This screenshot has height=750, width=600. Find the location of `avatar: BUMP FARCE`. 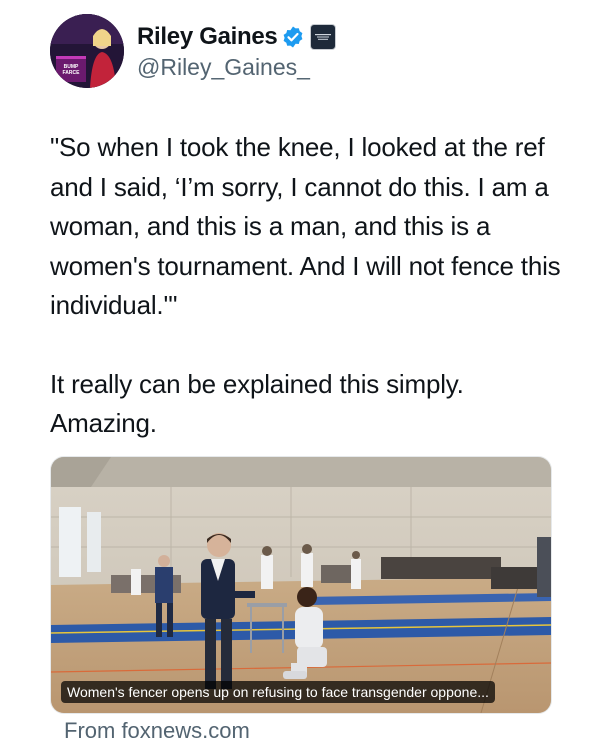

avatar: BUMP FARCE is located at coordinates (87, 51).